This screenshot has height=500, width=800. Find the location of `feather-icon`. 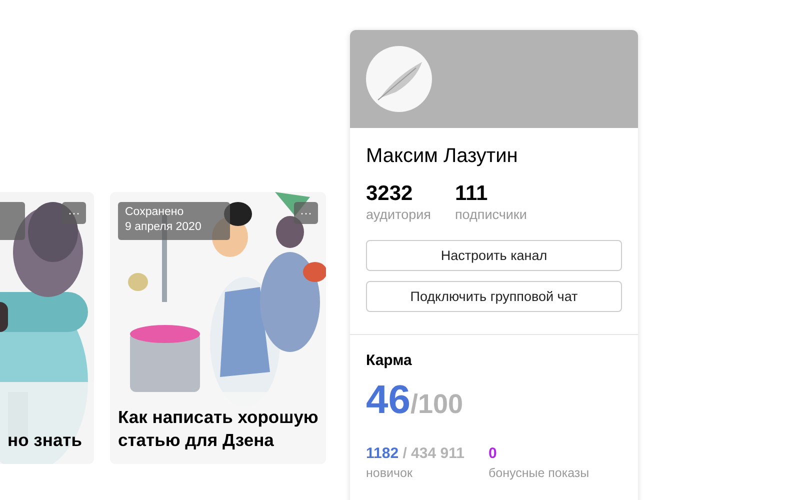

feather-icon is located at coordinates (399, 79).